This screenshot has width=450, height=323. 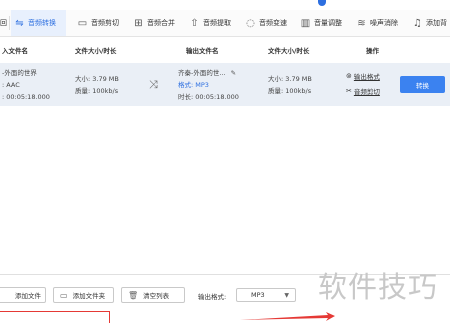 I want to click on input-file-format: : AAC, so click(x=11, y=85).